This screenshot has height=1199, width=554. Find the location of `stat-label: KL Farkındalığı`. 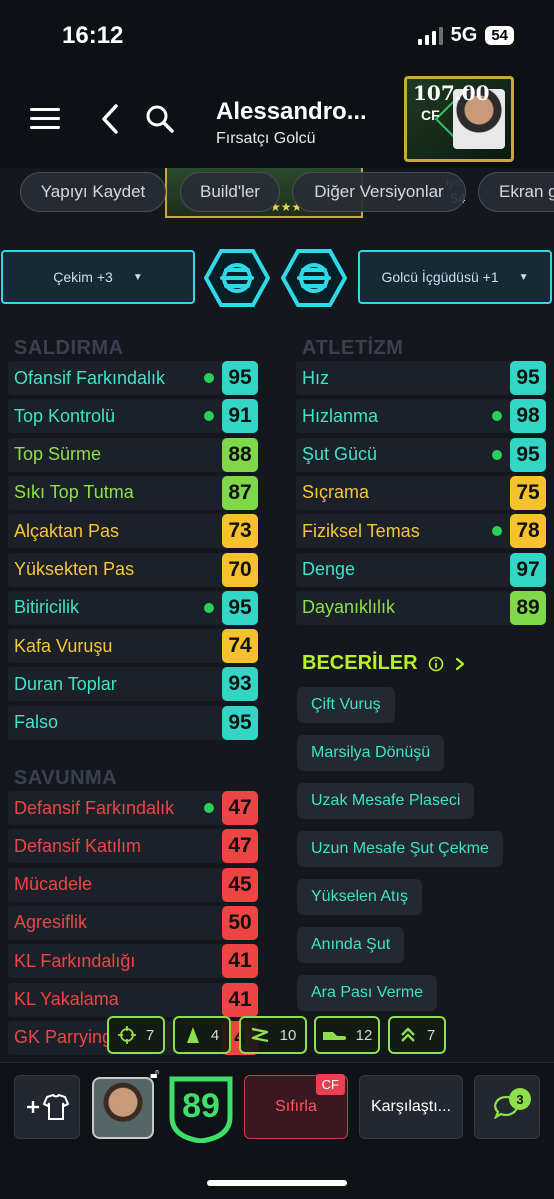

stat-label: KL Farkındalığı is located at coordinates (75, 960).